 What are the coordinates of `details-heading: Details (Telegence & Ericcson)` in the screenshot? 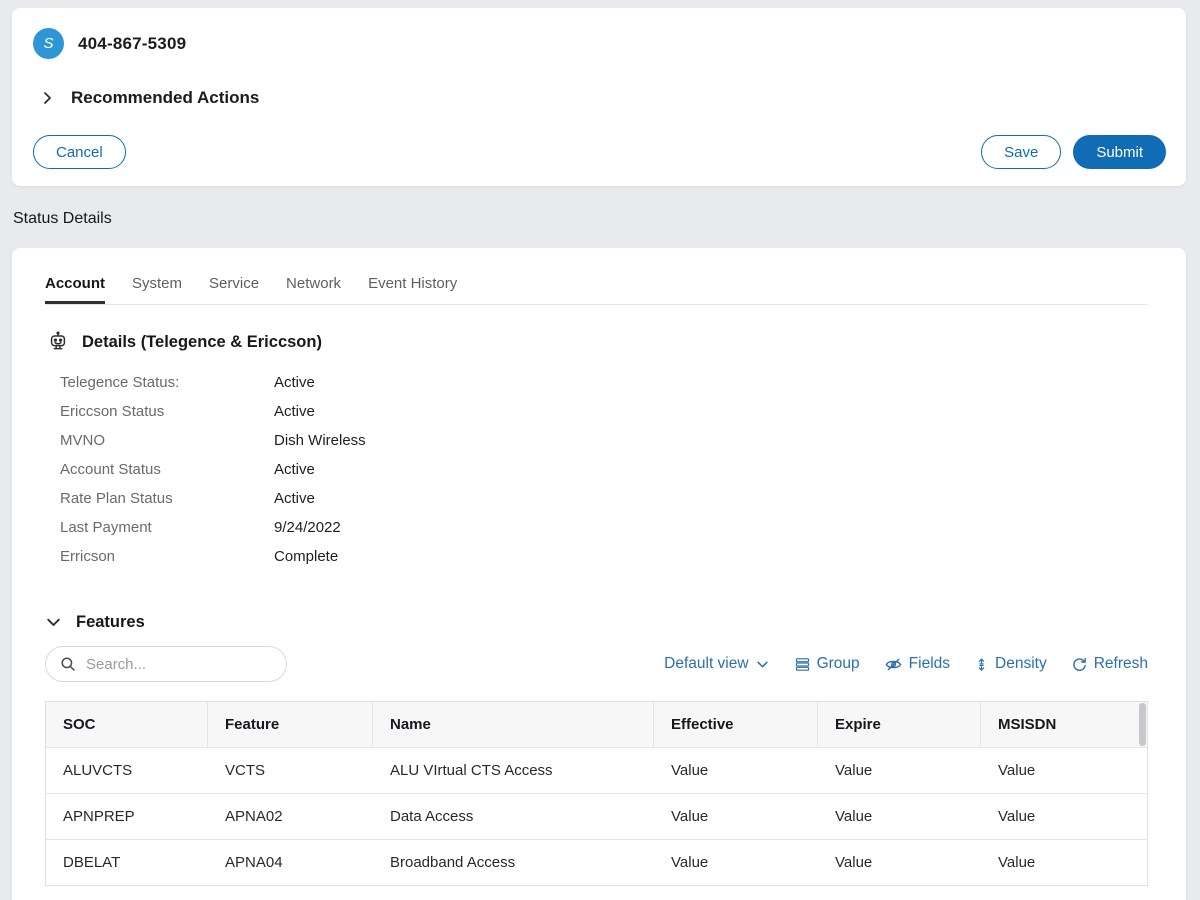 It's located at (202, 341).